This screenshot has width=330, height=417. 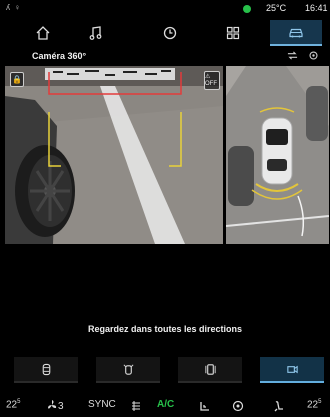 I want to click on top-view-icon, so click(x=128, y=369).